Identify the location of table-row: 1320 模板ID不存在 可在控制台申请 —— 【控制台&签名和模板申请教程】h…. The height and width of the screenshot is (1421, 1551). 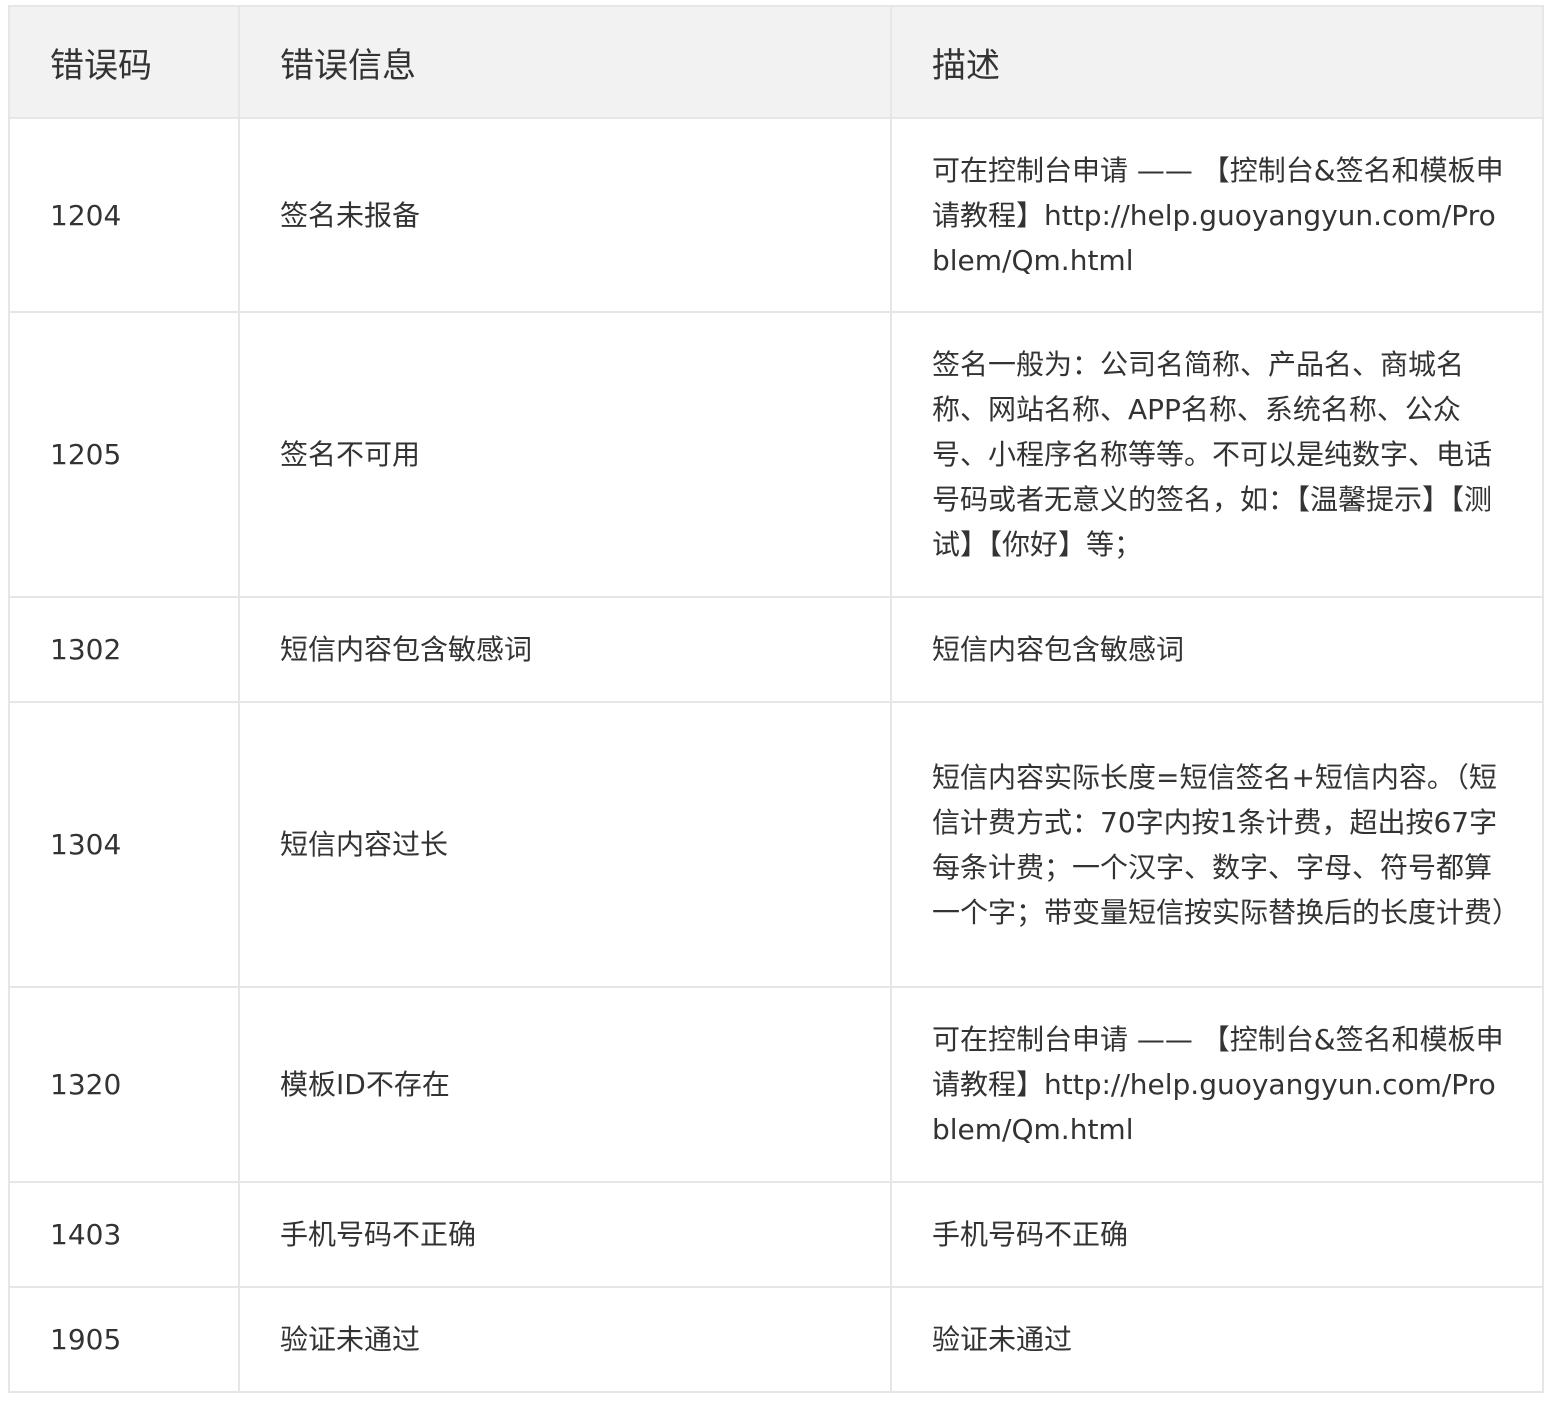
(776, 1084).